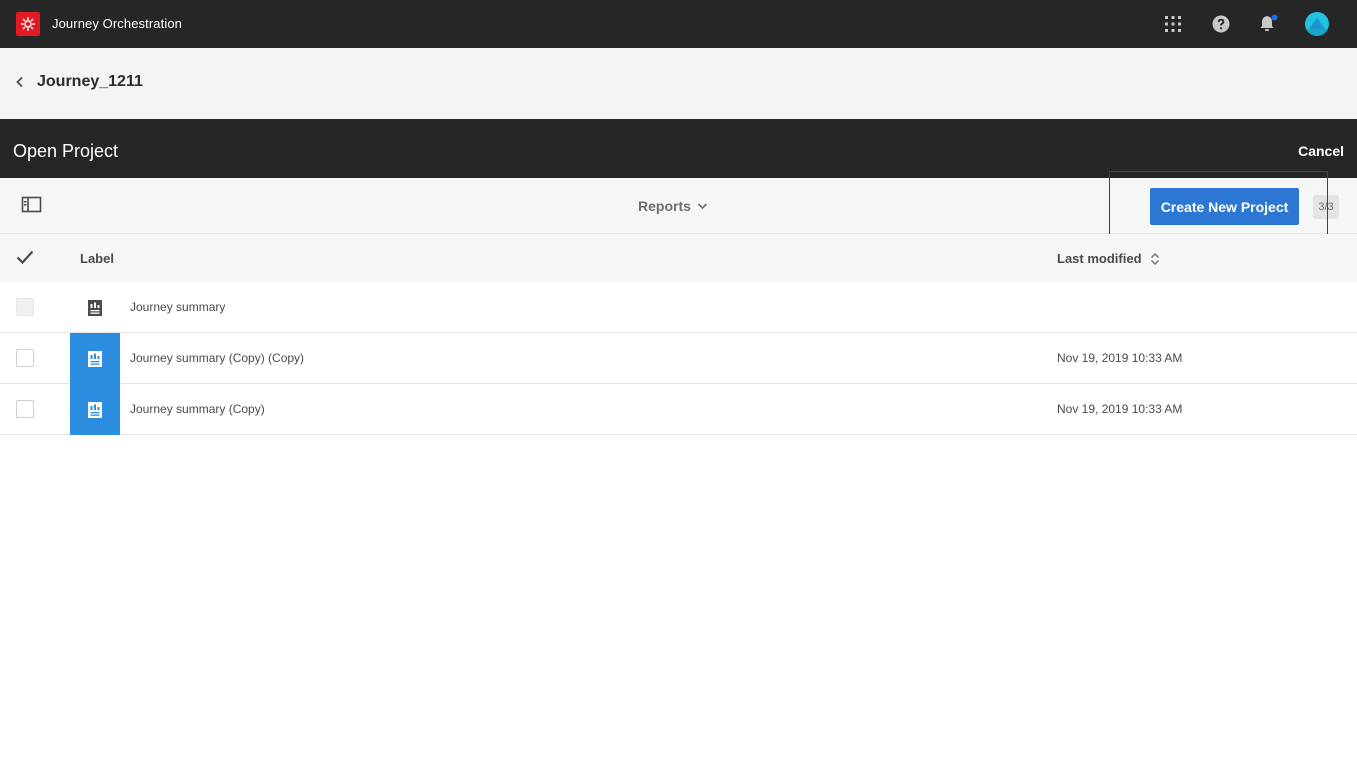  I want to click on journey-header: Journey_1211, so click(678, 83).